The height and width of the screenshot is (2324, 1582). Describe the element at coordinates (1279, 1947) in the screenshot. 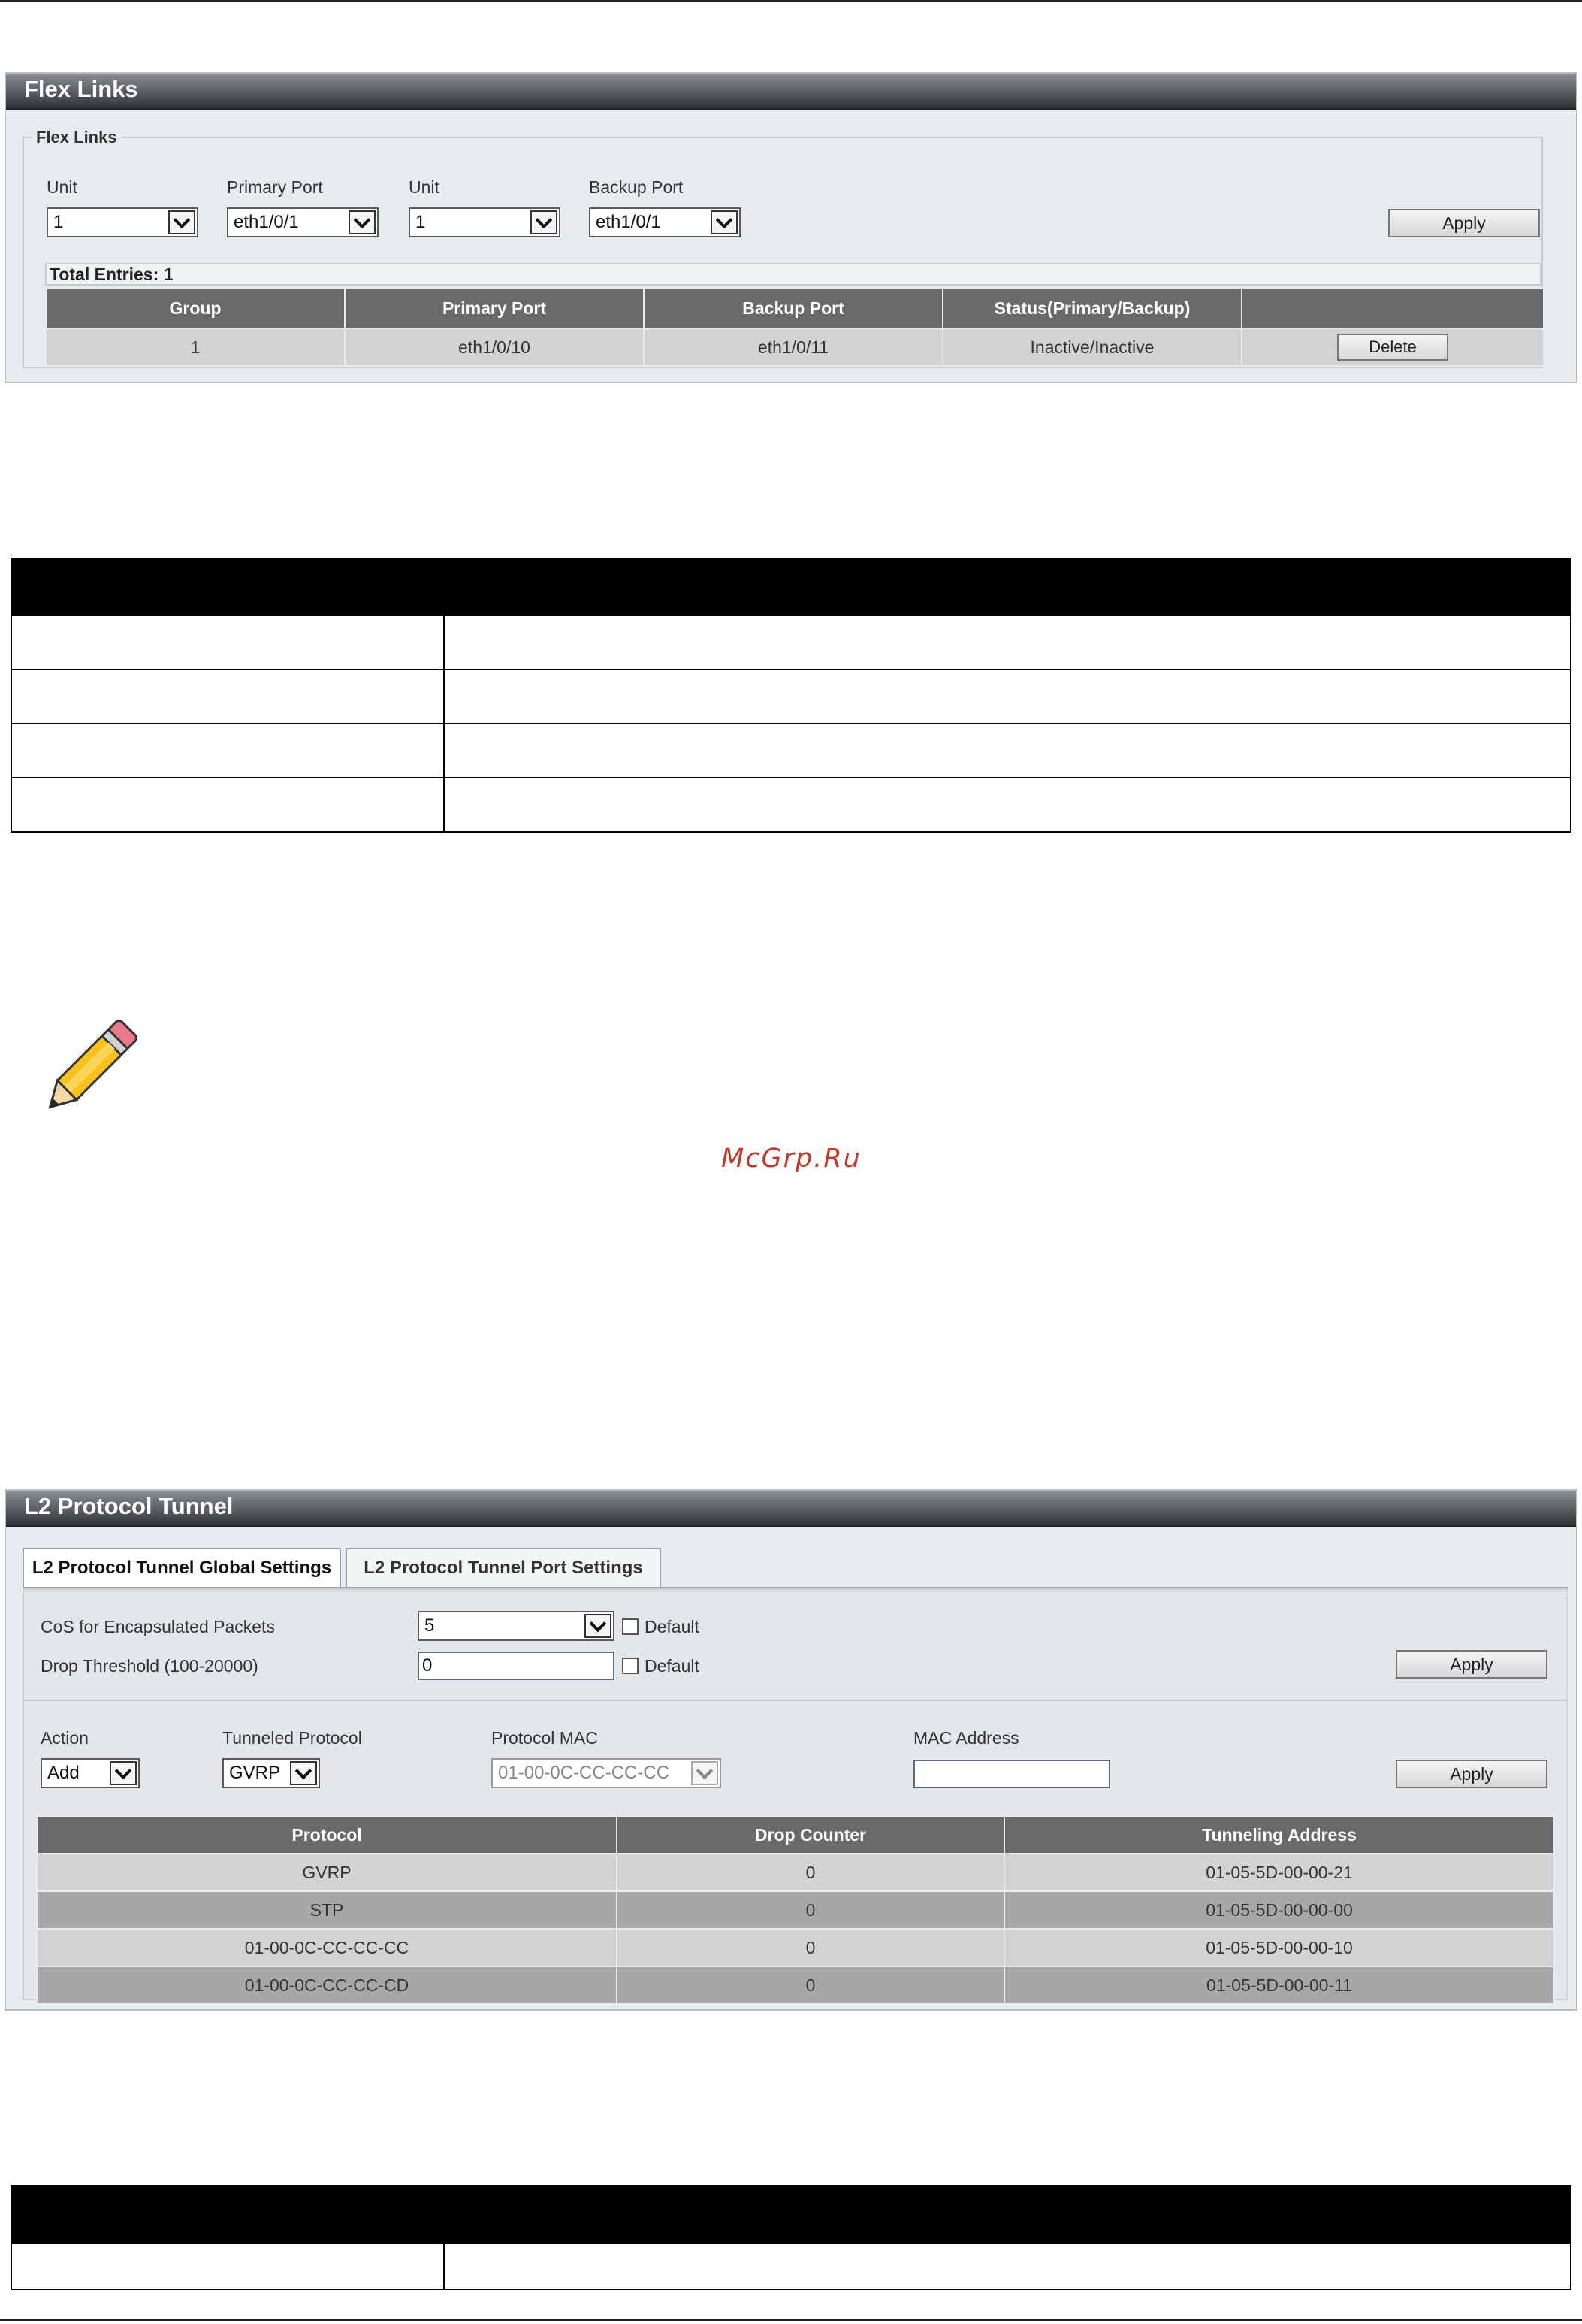

I see `cell-tunneling-address: 01-05-5D-00-00-10` at that location.